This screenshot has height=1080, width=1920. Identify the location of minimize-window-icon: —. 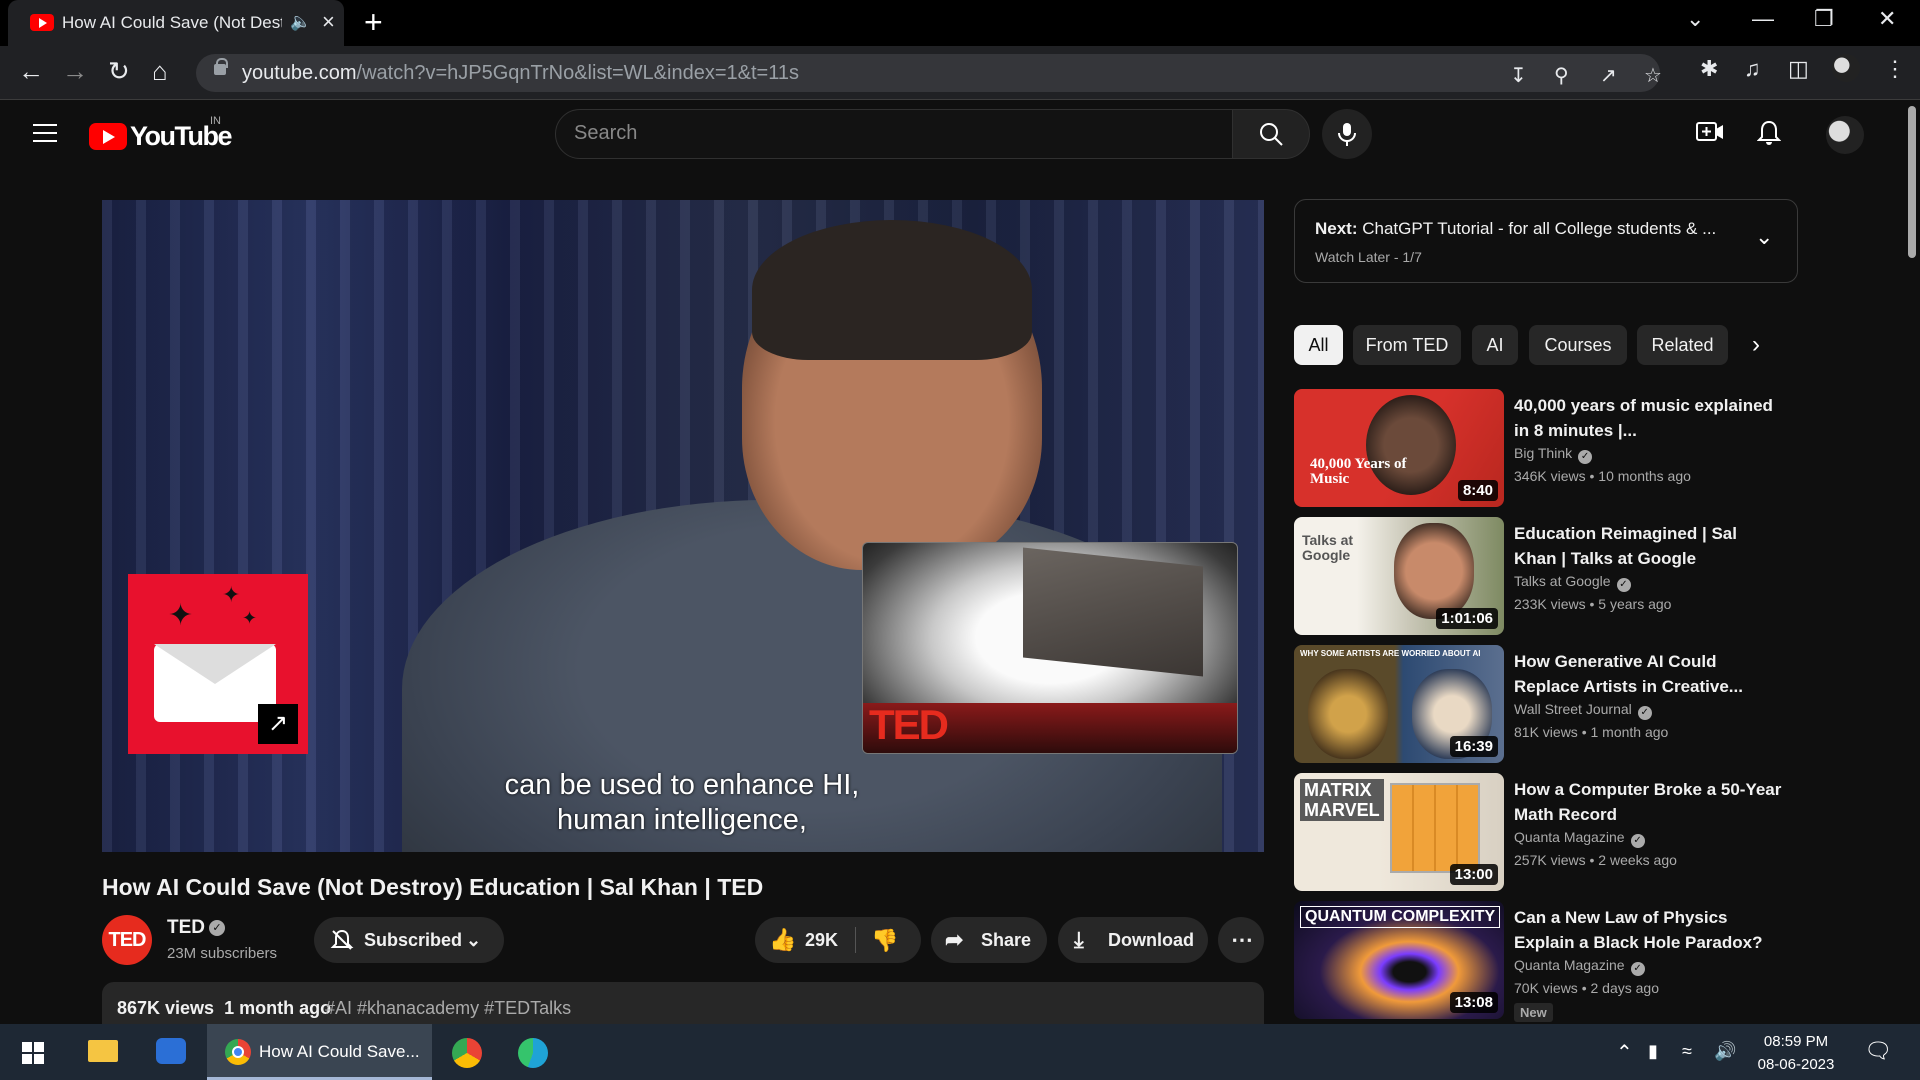
(1763, 19).